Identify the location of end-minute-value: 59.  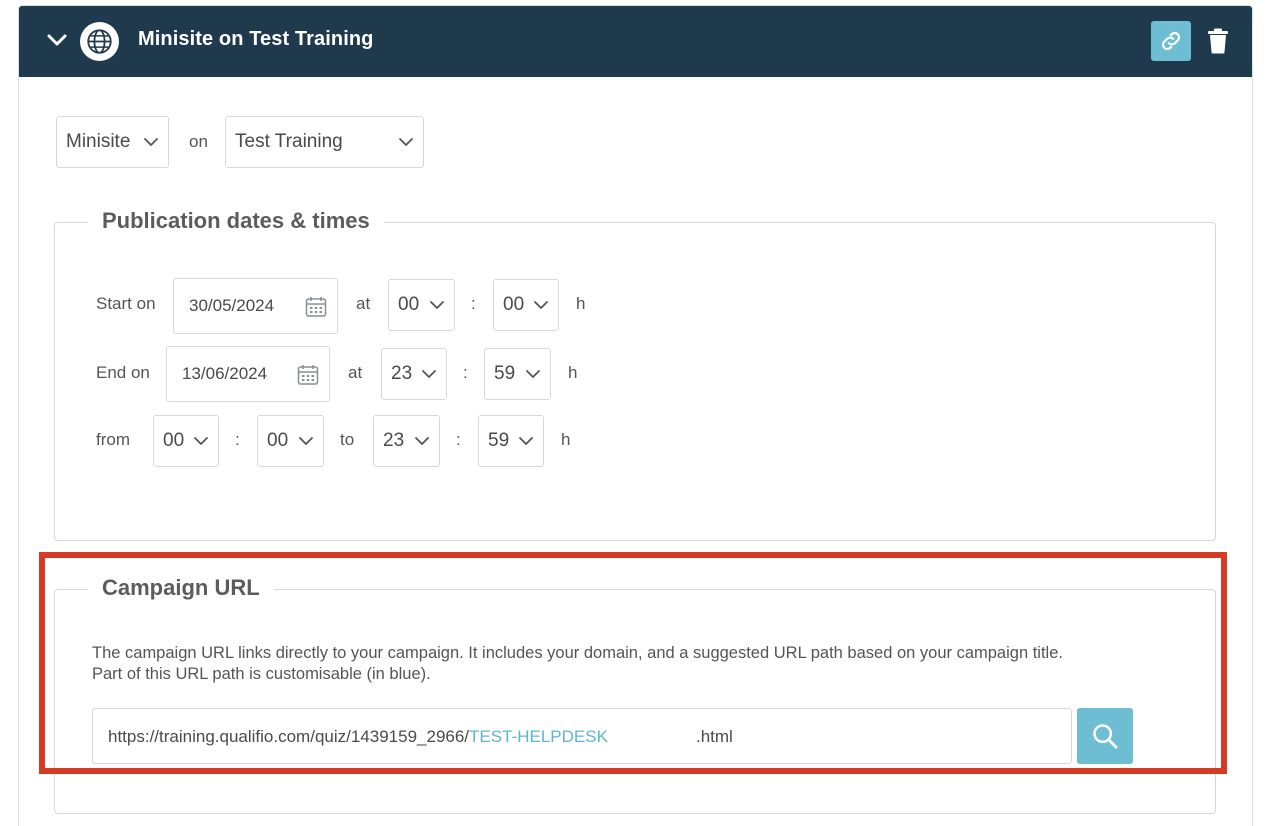
(505, 373).